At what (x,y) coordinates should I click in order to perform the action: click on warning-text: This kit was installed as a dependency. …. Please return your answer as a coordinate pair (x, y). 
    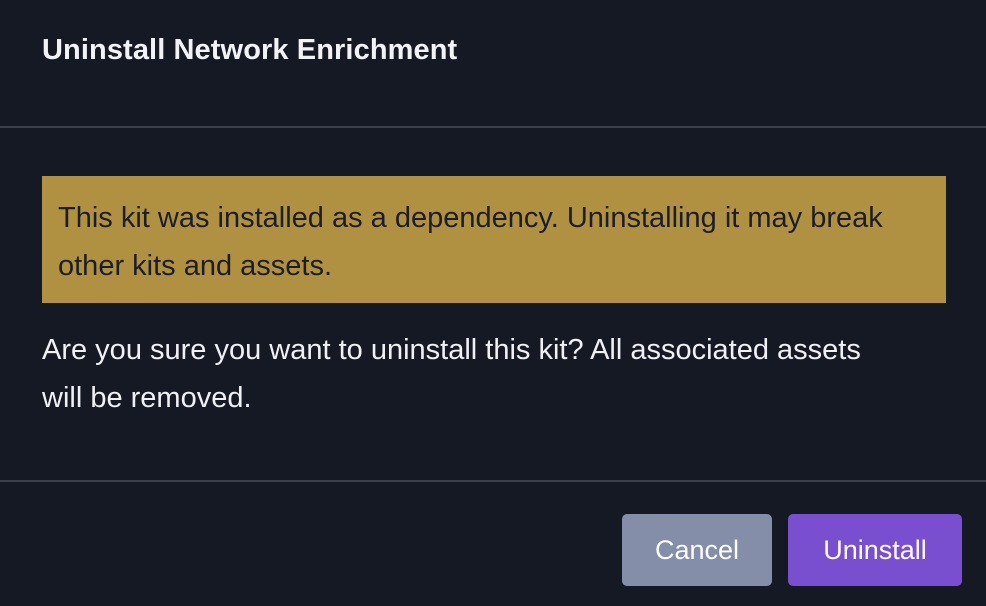
    Looking at the image, I should click on (470, 242).